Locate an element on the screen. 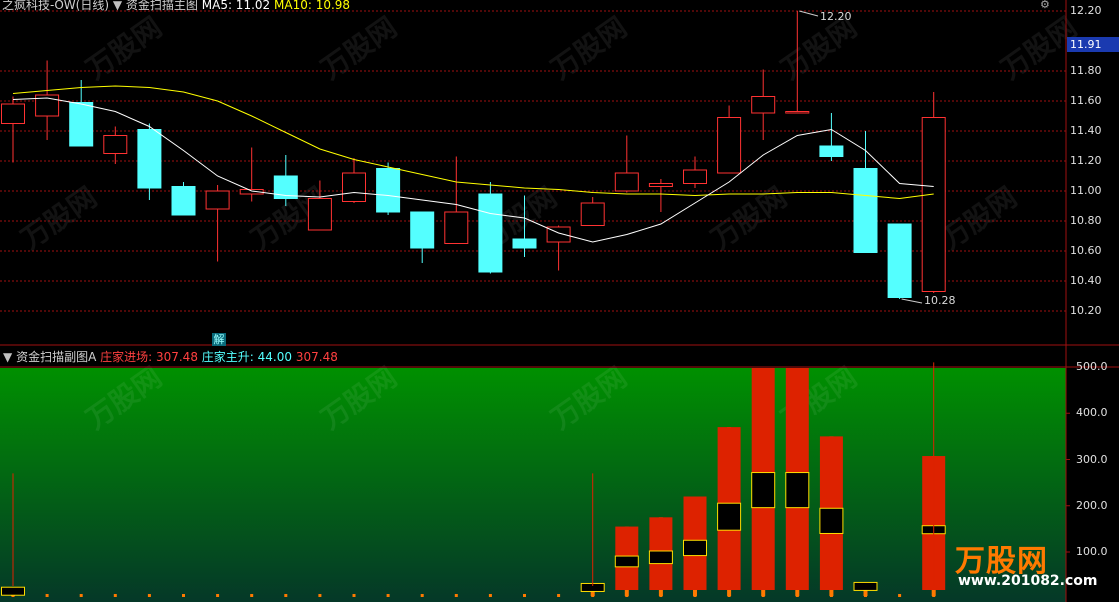  dropdown-icon: ▼ is located at coordinates (117, 6).